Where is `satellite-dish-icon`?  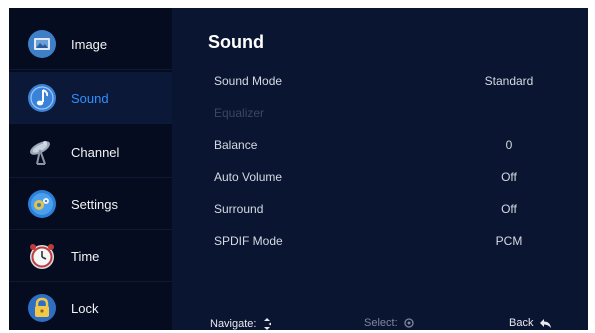 satellite-dish-icon is located at coordinates (42, 152).